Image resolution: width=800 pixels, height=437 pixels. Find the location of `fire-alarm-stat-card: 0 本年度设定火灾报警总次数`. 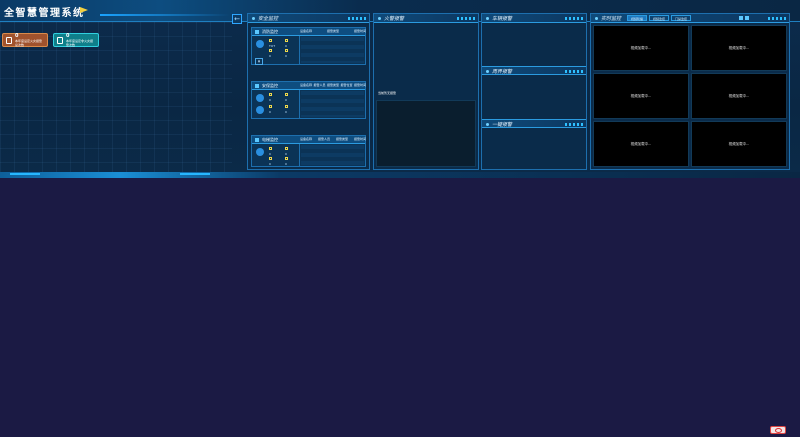

fire-alarm-stat-card: 0 本年度设定火灾报警总次数 is located at coordinates (25, 40).